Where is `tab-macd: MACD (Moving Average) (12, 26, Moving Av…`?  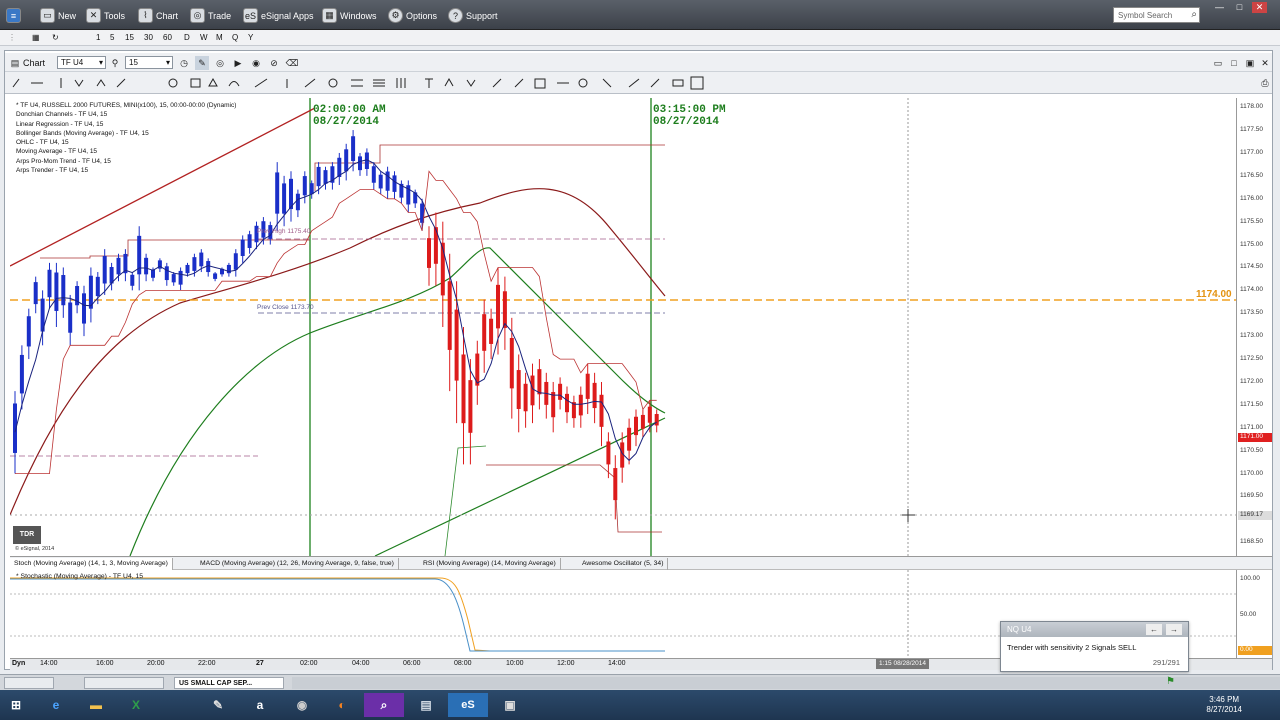
tab-macd: MACD (Moving Average) (12, 26, Moving Av… is located at coordinates (297, 564).